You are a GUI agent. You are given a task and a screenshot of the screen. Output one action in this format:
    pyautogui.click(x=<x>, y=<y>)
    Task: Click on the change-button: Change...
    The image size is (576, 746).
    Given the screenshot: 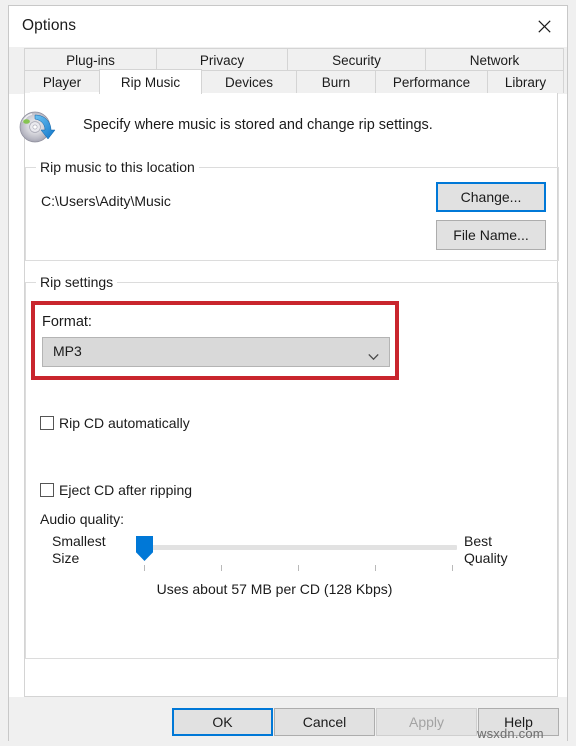 What is the action you would take?
    pyautogui.click(x=491, y=197)
    